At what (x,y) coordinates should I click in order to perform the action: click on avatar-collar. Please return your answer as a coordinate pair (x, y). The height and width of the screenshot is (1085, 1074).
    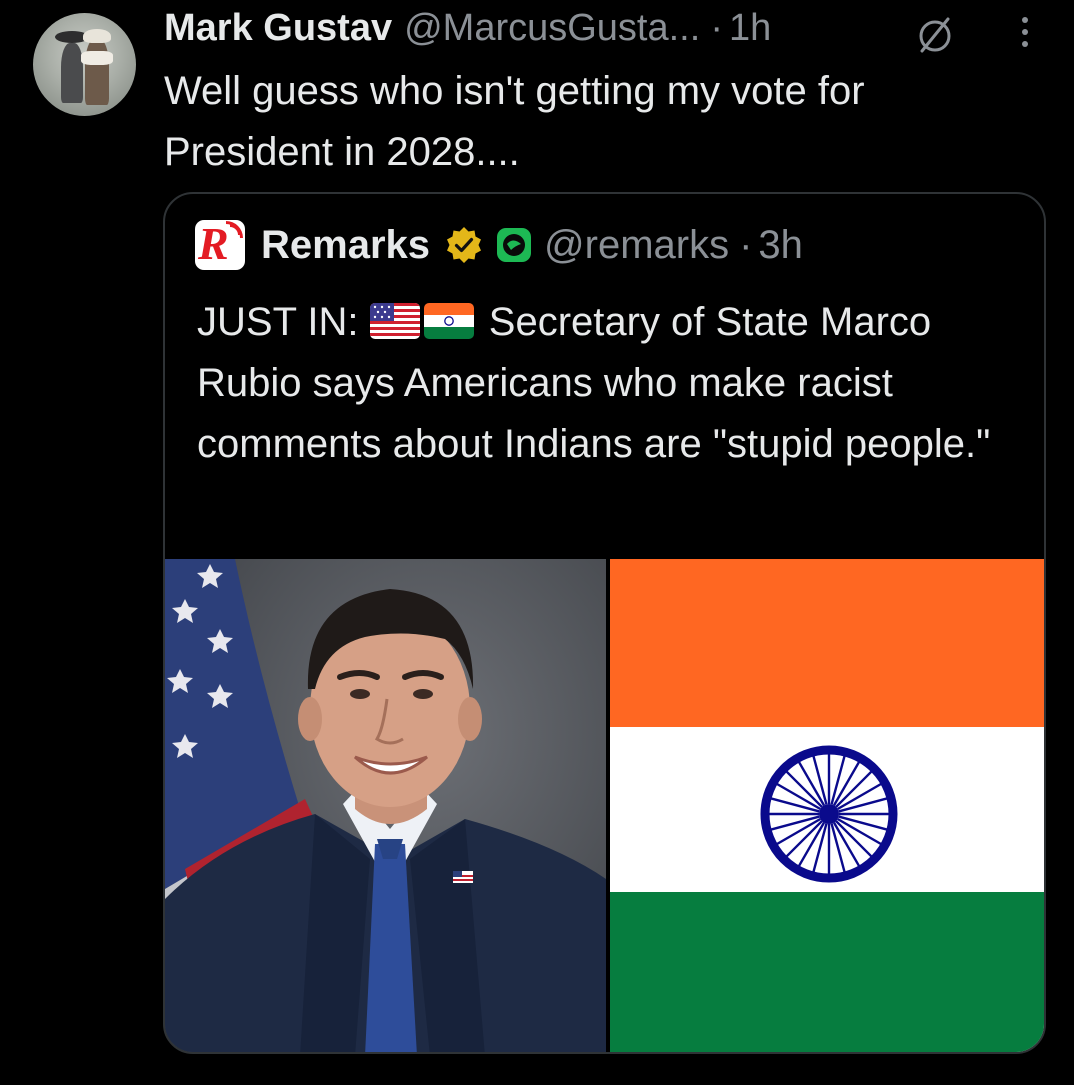
    Looking at the image, I should click on (97, 58).